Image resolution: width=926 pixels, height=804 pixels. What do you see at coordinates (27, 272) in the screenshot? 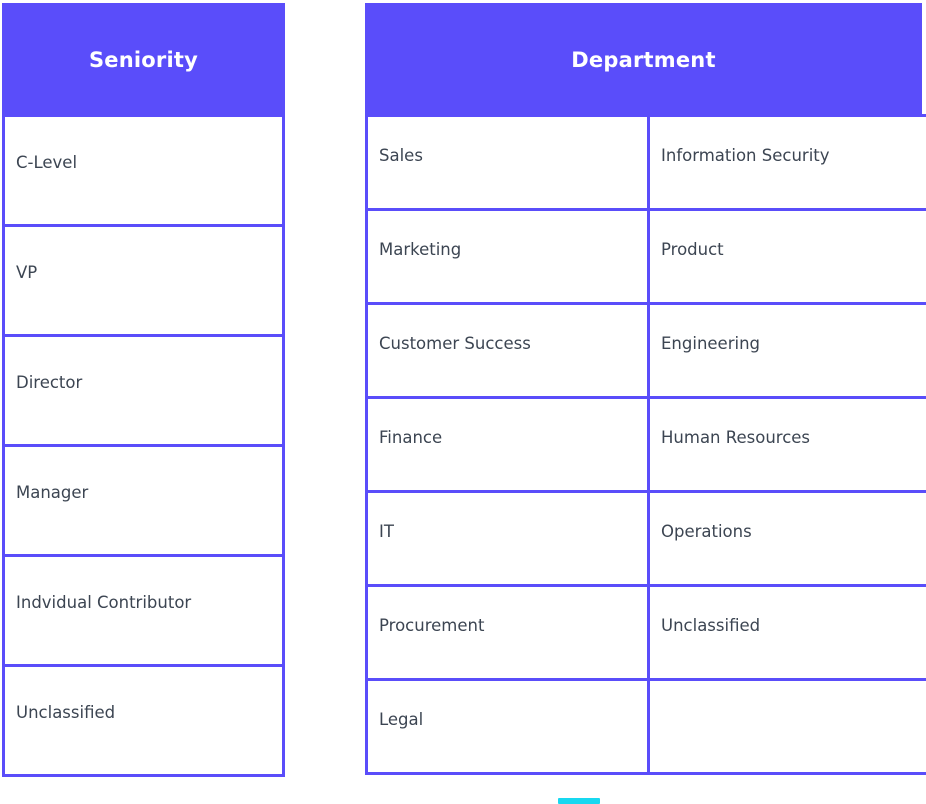
I see `seniority-cell-label: VP` at bounding box center [27, 272].